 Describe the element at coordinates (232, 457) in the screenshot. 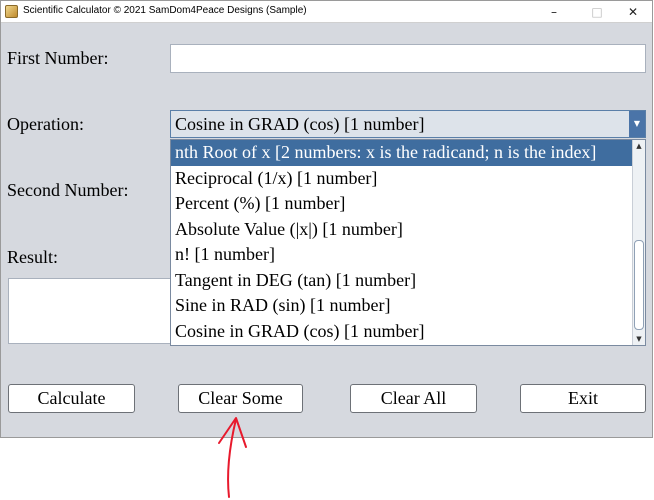

I see `red-arrow-annotation-icon` at that location.